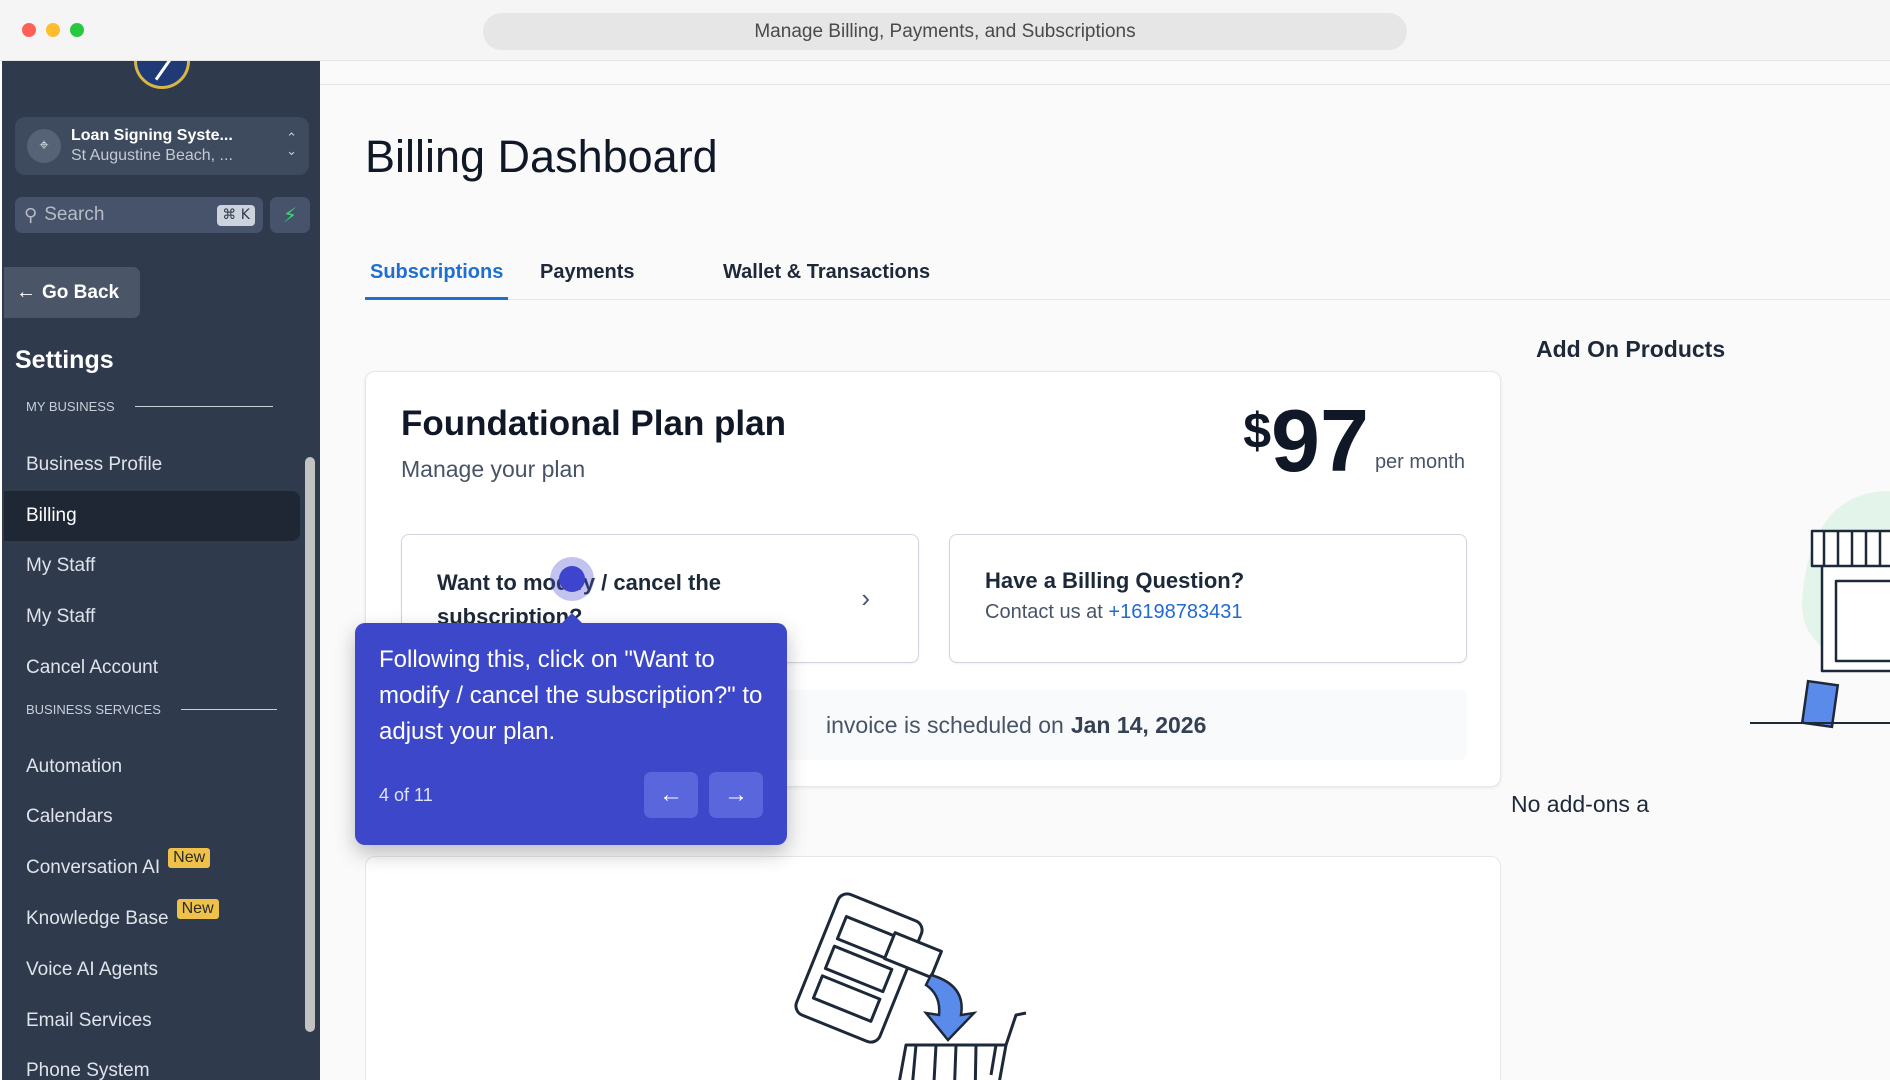 The image size is (1890, 1080). Describe the element at coordinates (152, 767) in the screenshot. I see `sidebar-item-automation: Automation` at that location.